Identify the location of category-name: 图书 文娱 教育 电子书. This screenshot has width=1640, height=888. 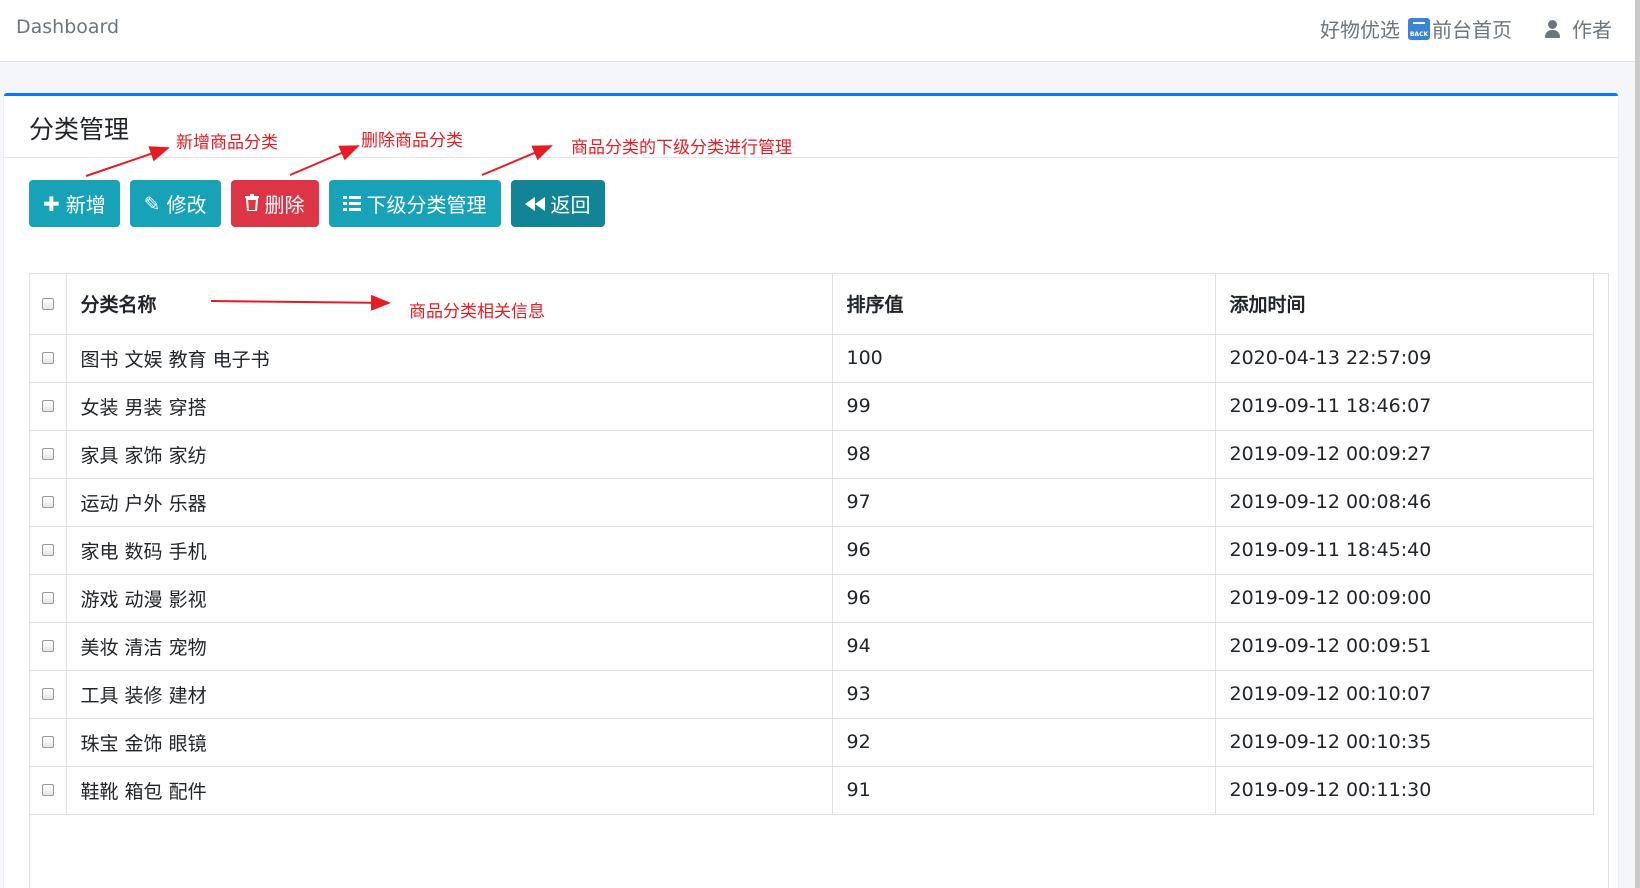
(449, 358).